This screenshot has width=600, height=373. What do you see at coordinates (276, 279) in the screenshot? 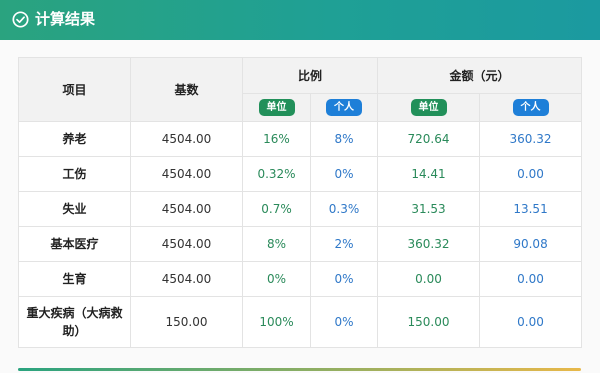
I see `row-ratio-unit: 0%` at bounding box center [276, 279].